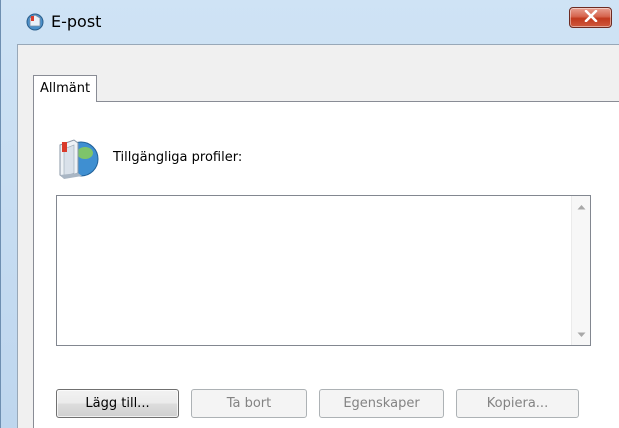 The image size is (619, 428). Describe the element at coordinates (249, 403) in the screenshot. I see `remove-profile-button: Ta bort` at that location.